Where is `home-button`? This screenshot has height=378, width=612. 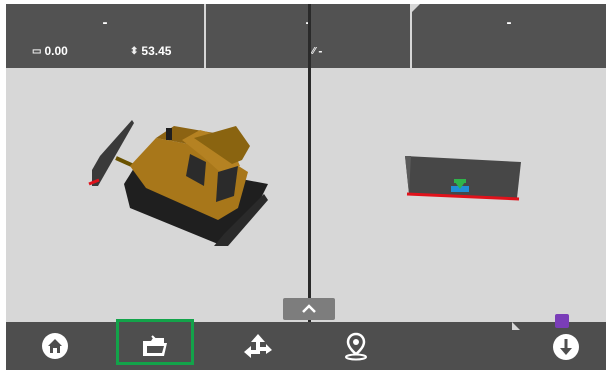 home-button is located at coordinates (55, 346).